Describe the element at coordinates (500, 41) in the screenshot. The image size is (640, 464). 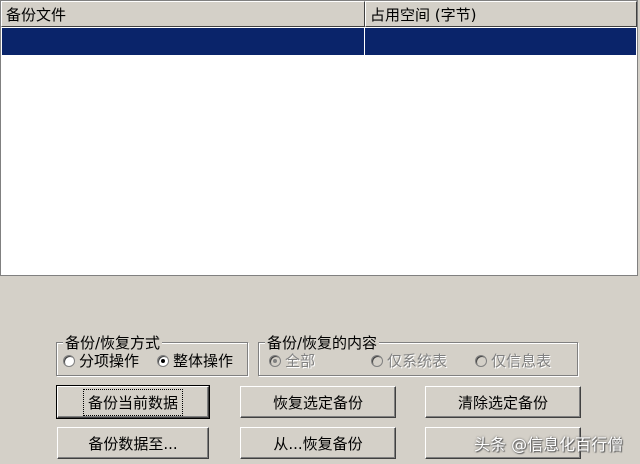
I see `list-cell-size` at that location.